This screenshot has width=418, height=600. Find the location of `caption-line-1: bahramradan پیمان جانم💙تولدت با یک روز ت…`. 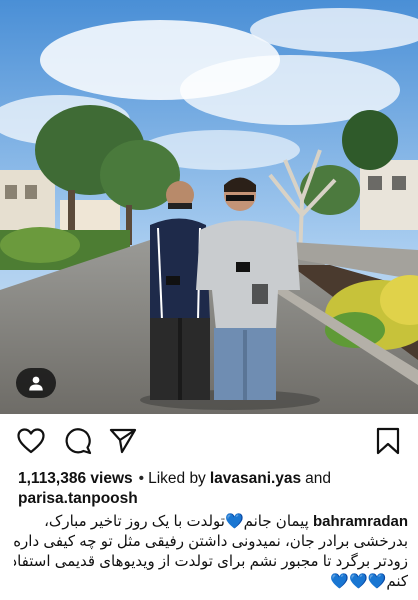

caption-line-1: bahramradan پیمان جانم💙تولدت با یک روز ت… is located at coordinates (211, 522).